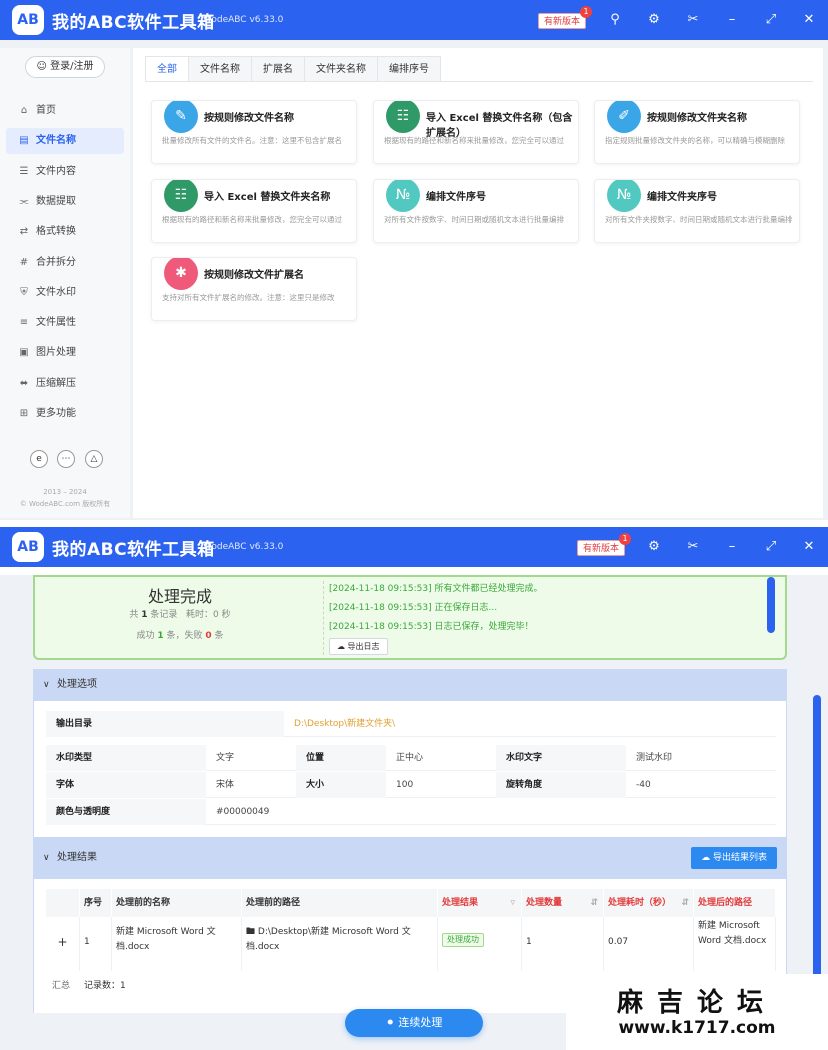  I want to click on status-badge: 处理成功, so click(463, 940).